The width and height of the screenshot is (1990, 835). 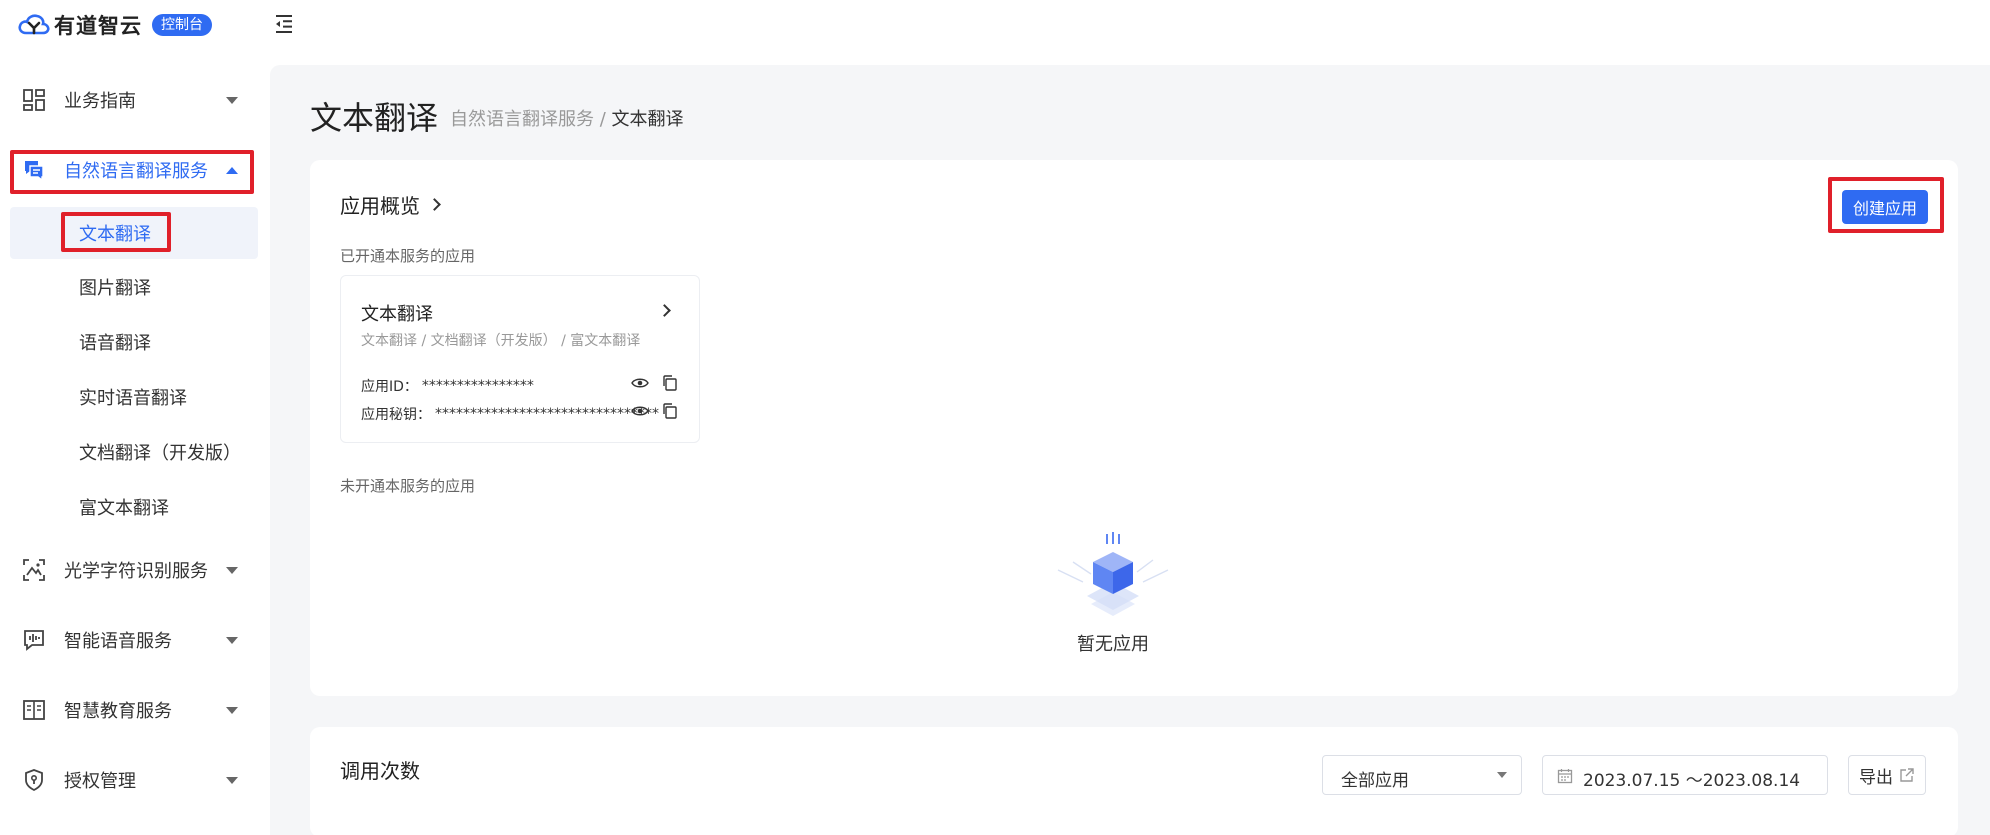 I want to click on app-secret-value: ********************************, so click(x=547, y=414).